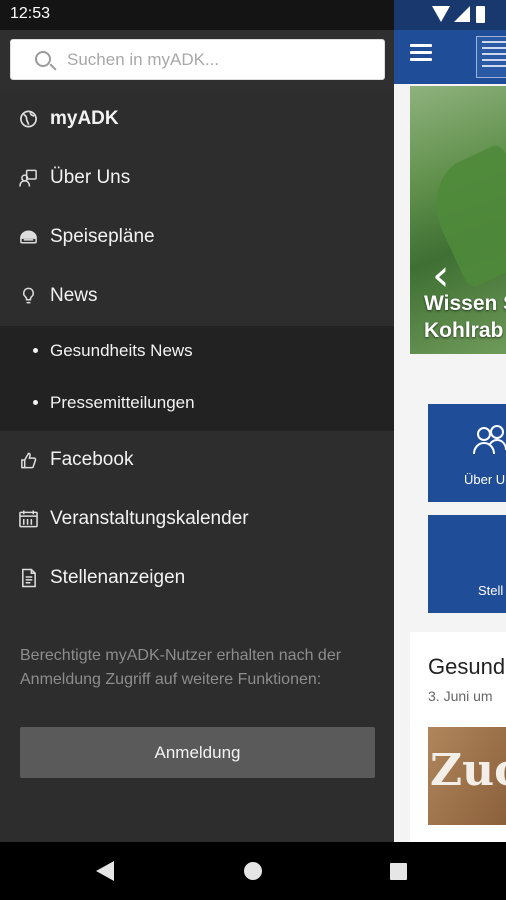 Image resolution: width=506 pixels, height=900 pixels. What do you see at coordinates (491, 57) in the screenshot?
I see `adk-logo-icon` at bounding box center [491, 57].